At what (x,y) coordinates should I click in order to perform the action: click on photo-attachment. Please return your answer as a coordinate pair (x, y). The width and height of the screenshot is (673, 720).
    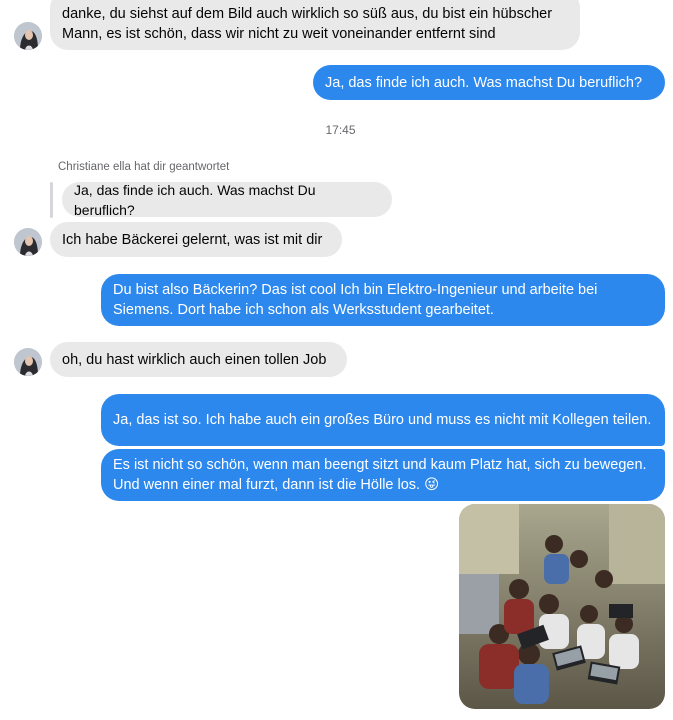
    Looking at the image, I should click on (562, 606).